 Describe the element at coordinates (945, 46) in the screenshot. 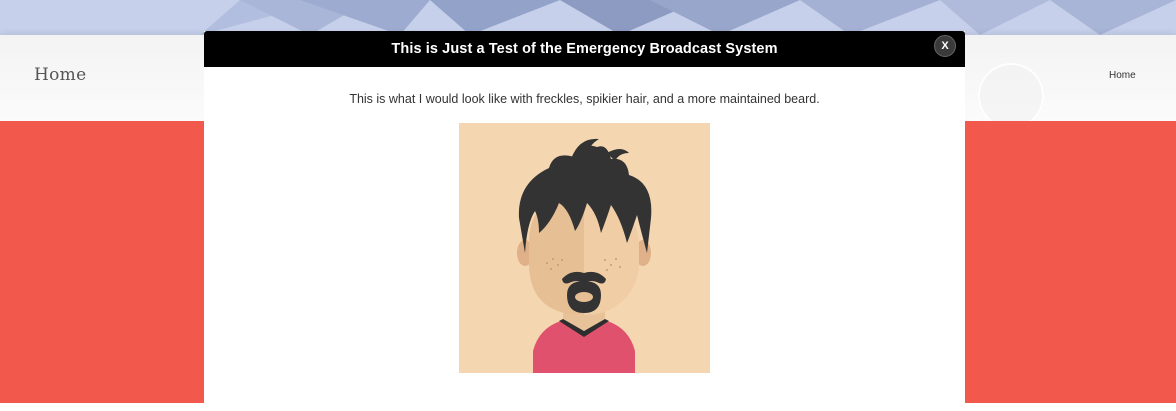

I see `close-button: X` at that location.